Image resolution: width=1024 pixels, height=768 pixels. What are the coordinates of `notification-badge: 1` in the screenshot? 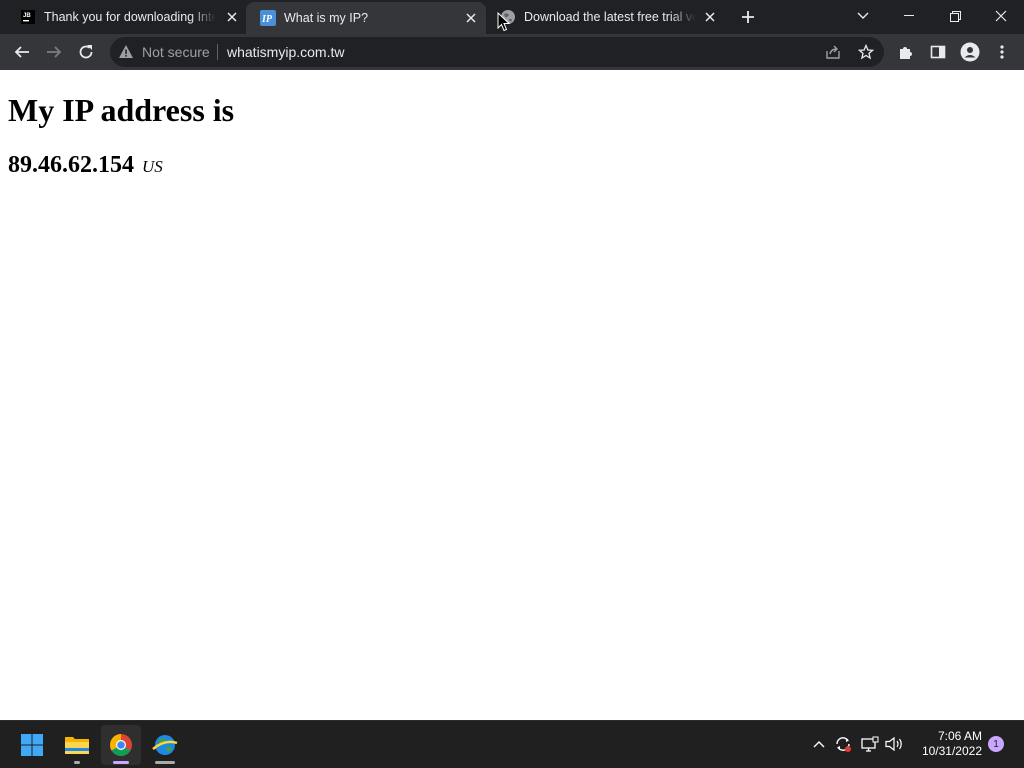 It's located at (996, 744).